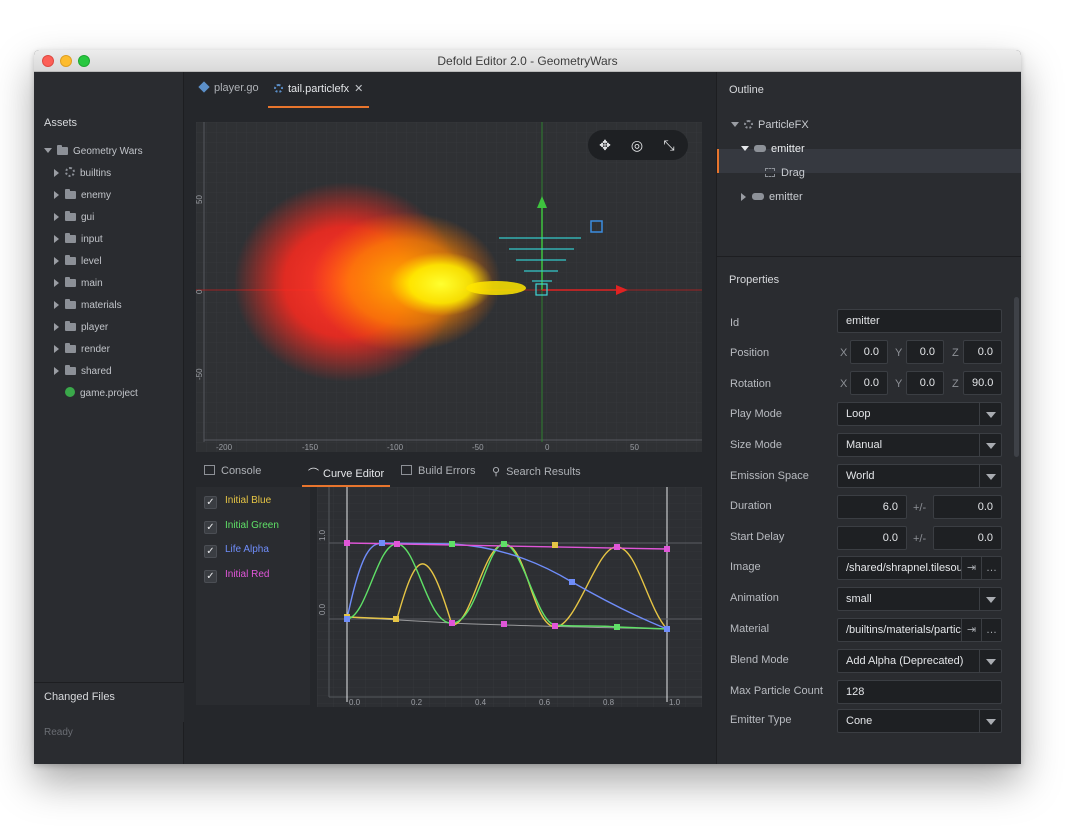 This screenshot has height=833, width=1067. I want to click on id-field: emitter, so click(919, 321).